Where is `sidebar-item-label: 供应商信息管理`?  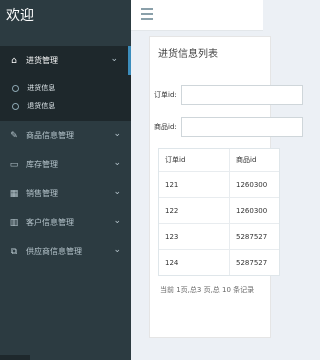
sidebar-item-label: 供应商信息管理 is located at coordinates (54, 251).